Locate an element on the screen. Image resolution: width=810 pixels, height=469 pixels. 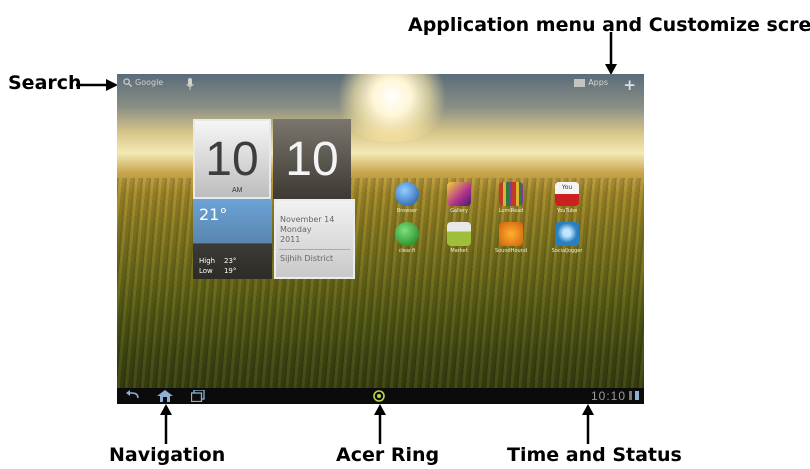
callout-time-status: Time and Status is located at coordinates (594, 455).